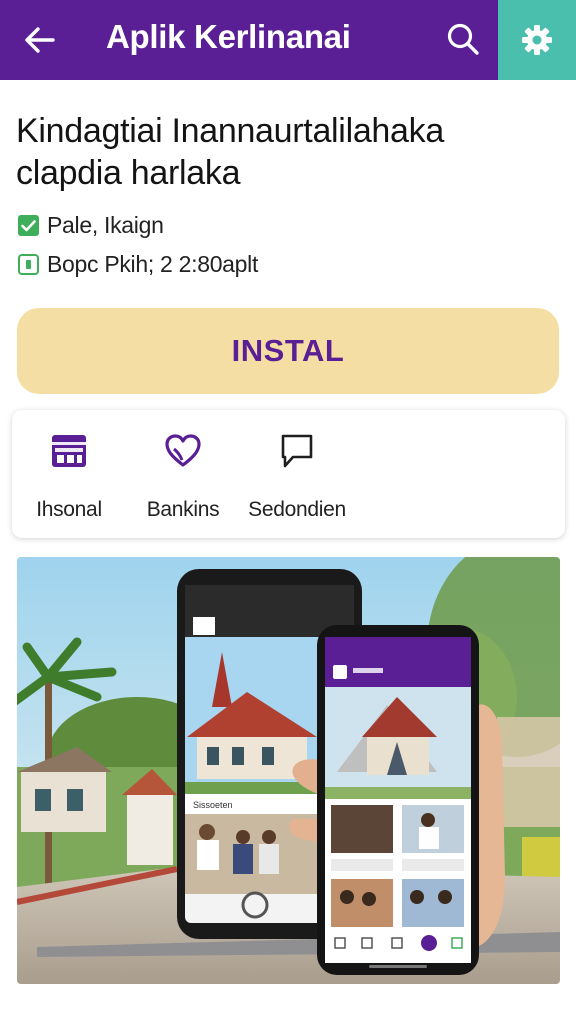 The height and width of the screenshot is (1024, 576). Describe the element at coordinates (297, 475) in the screenshot. I see `action-discussion: Sedondien` at that location.